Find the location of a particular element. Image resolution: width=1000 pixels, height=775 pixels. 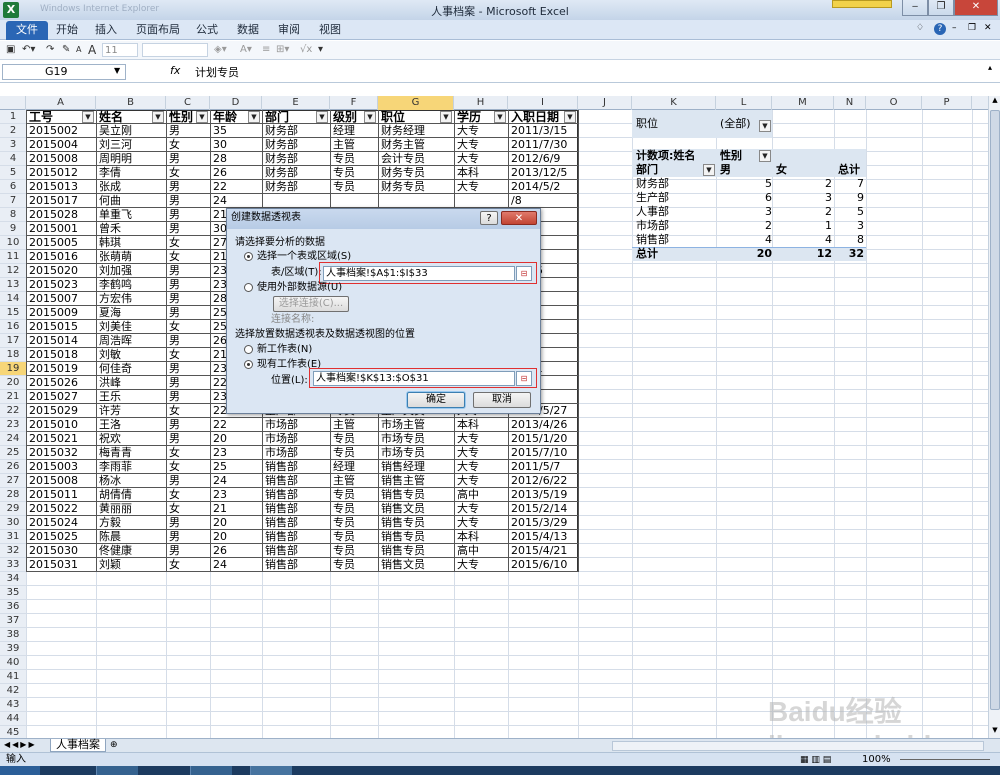

row-header-12: 12 is located at coordinates (13, 271).